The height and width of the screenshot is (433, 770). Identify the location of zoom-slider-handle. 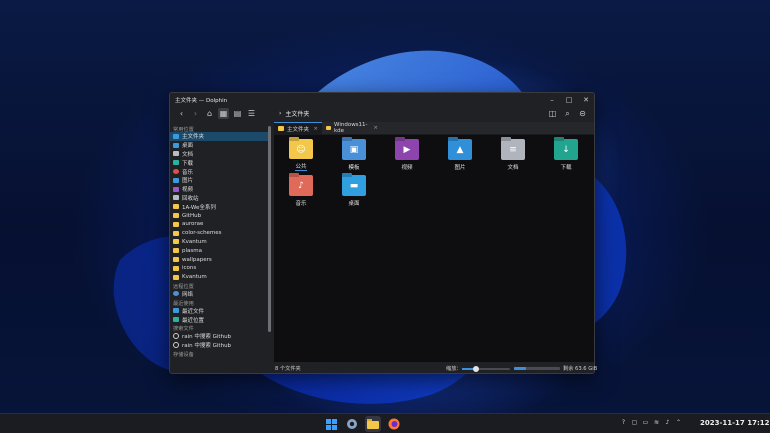
(476, 368).